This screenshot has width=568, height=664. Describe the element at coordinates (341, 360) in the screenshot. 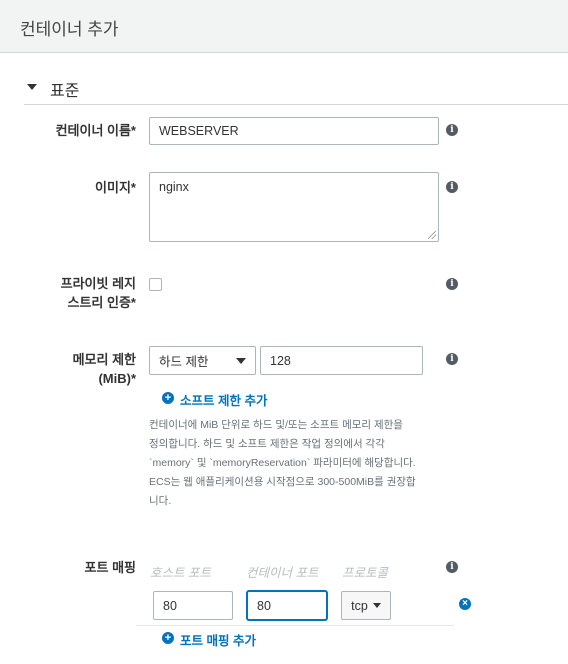

I see `memory-limit-input: 128` at that location.